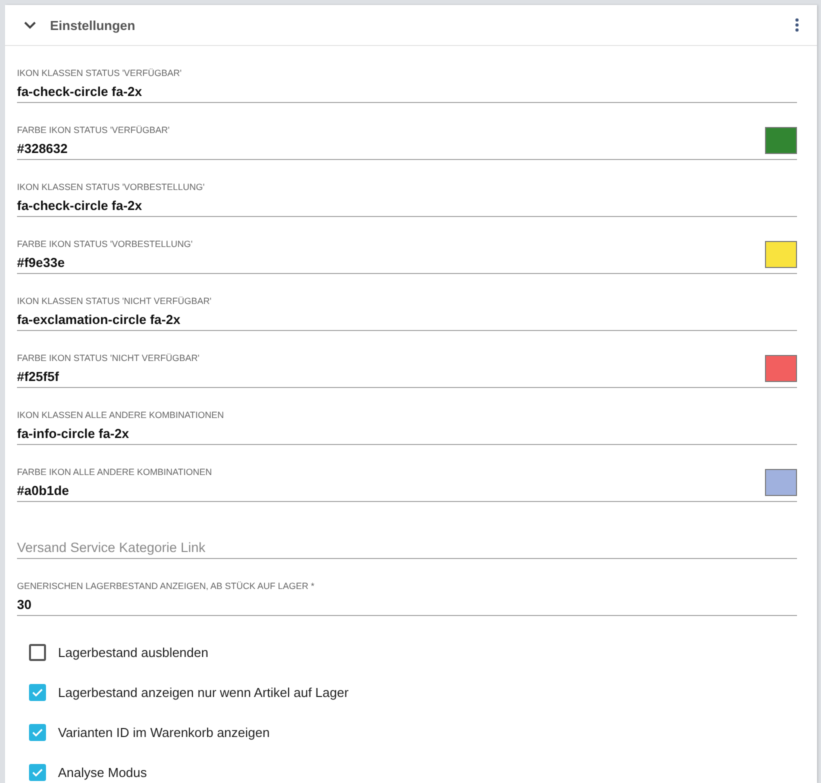 Image resolution: width=821 pixels, height=783 pixels. Describe the element at coordinates (391, 262) in the screenshot. I see `text-field: #f9e33e` at that location.